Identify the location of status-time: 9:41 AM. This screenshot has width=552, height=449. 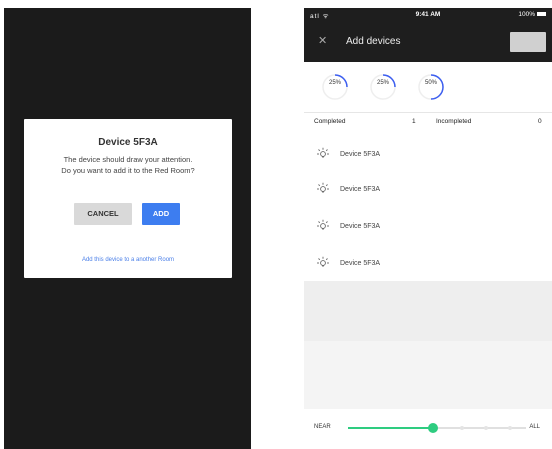
(428, 14).